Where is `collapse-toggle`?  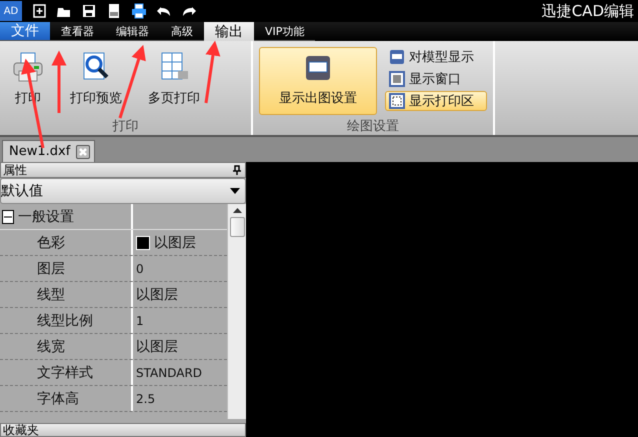
collapse-toggle is located at coordinates (8, 217).